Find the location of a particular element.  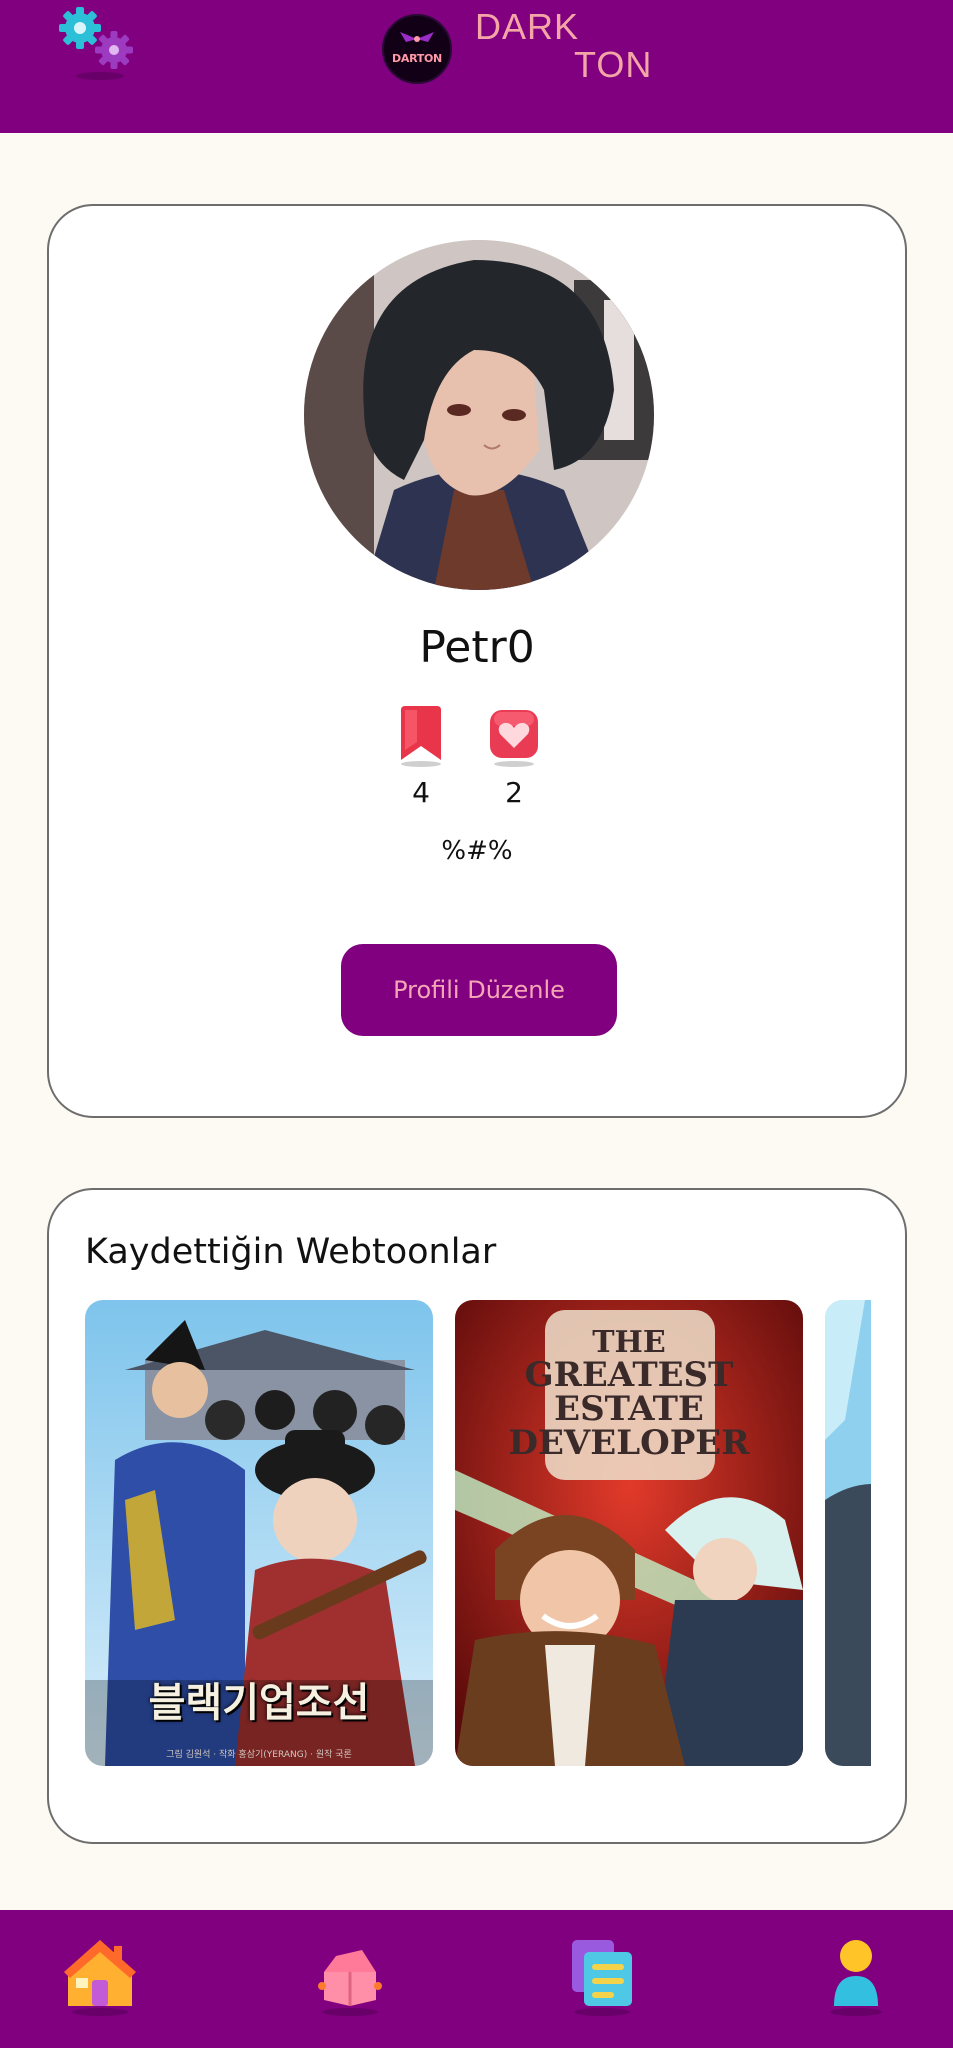

cover-art is located at coordinates (848, 1533).